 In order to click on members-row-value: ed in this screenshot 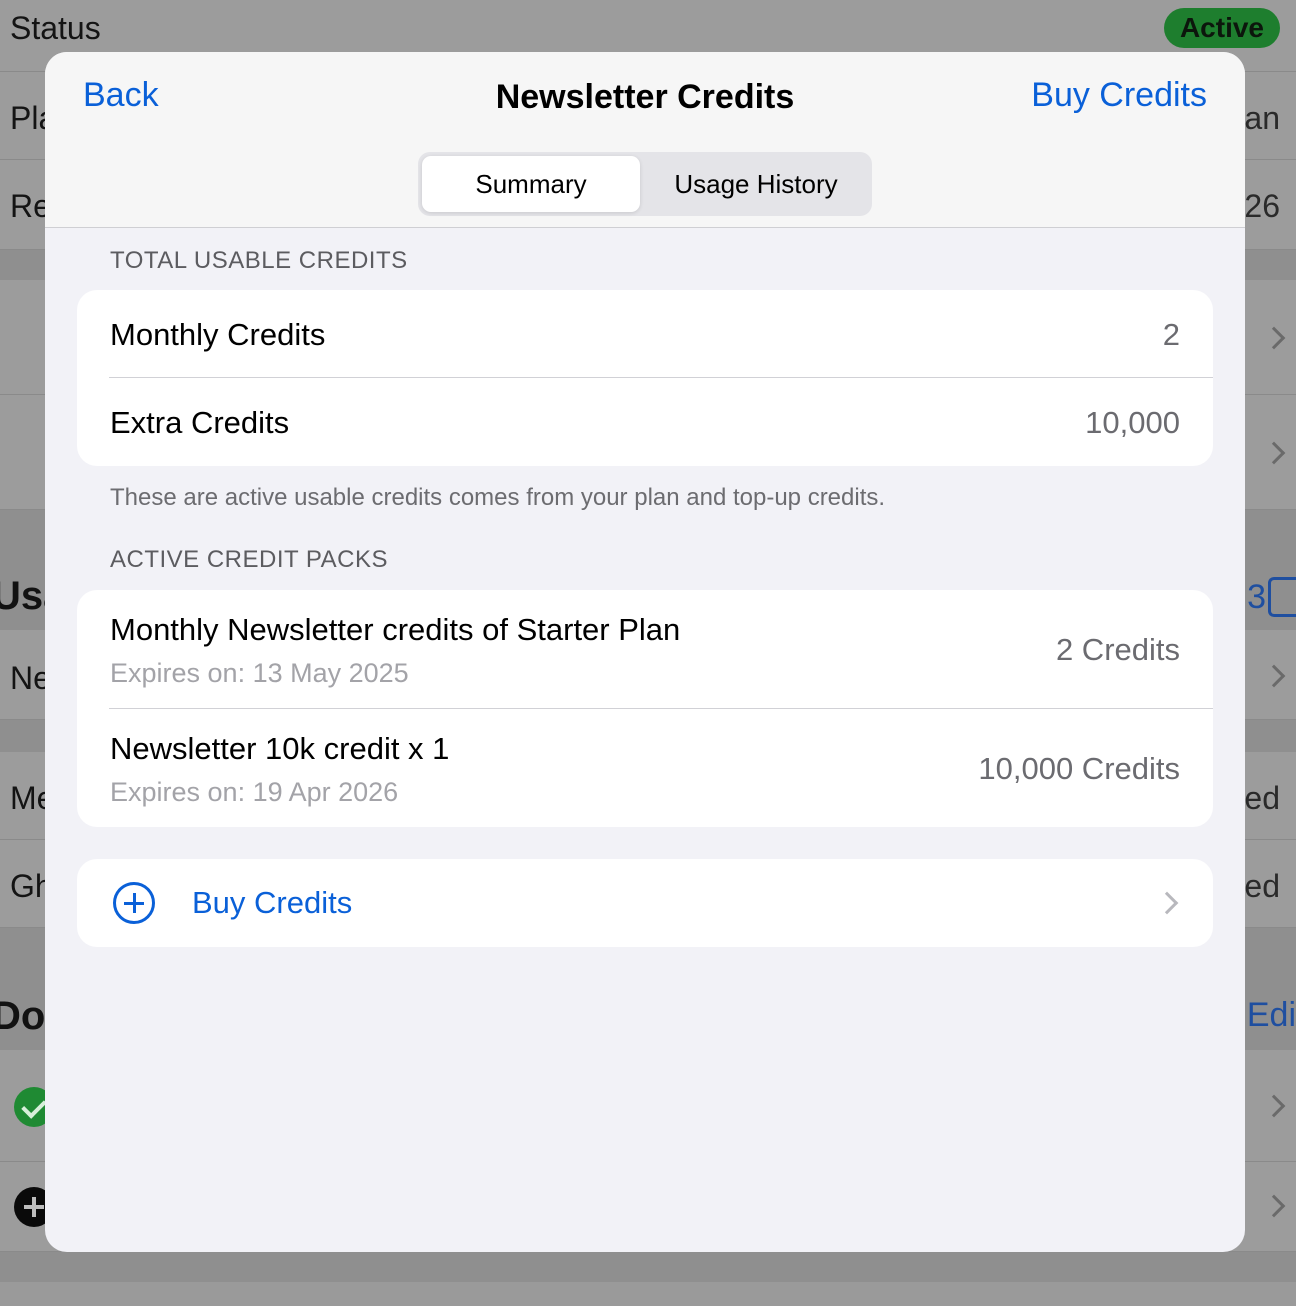, I will do `click(1262, 798)`.